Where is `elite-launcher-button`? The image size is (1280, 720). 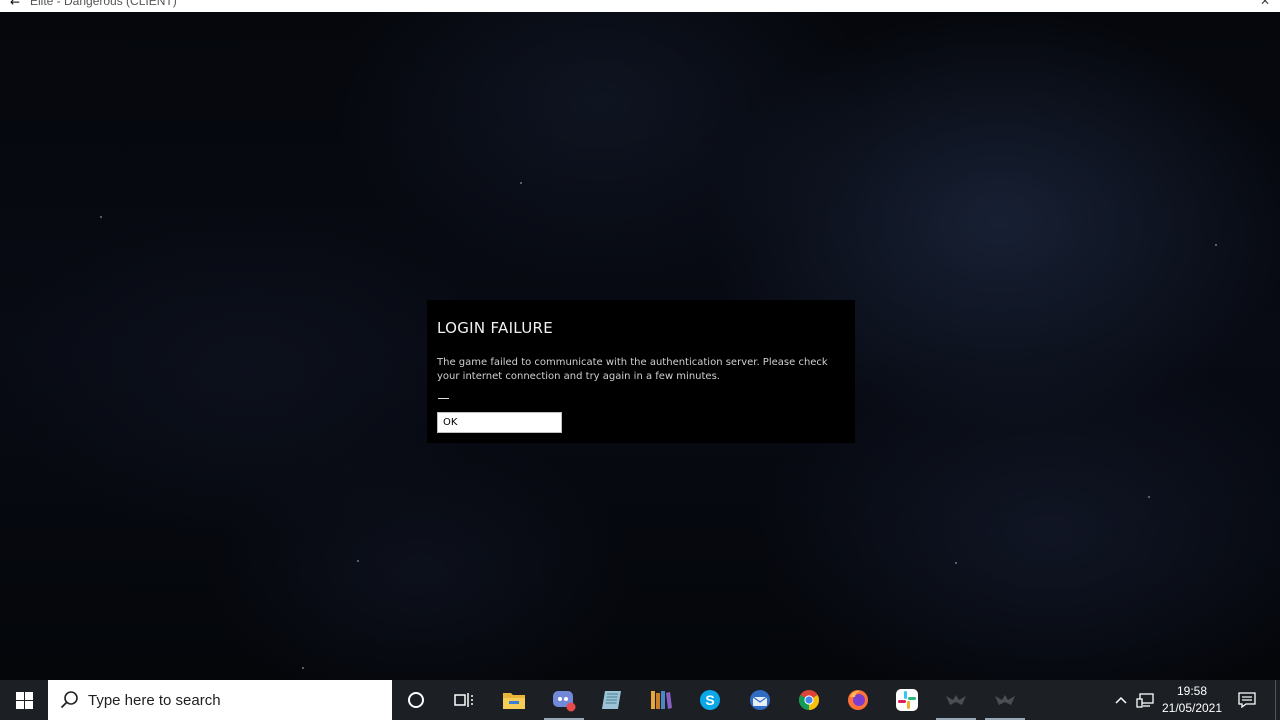 elite-launcher-button is located at coordinates (956, 700).